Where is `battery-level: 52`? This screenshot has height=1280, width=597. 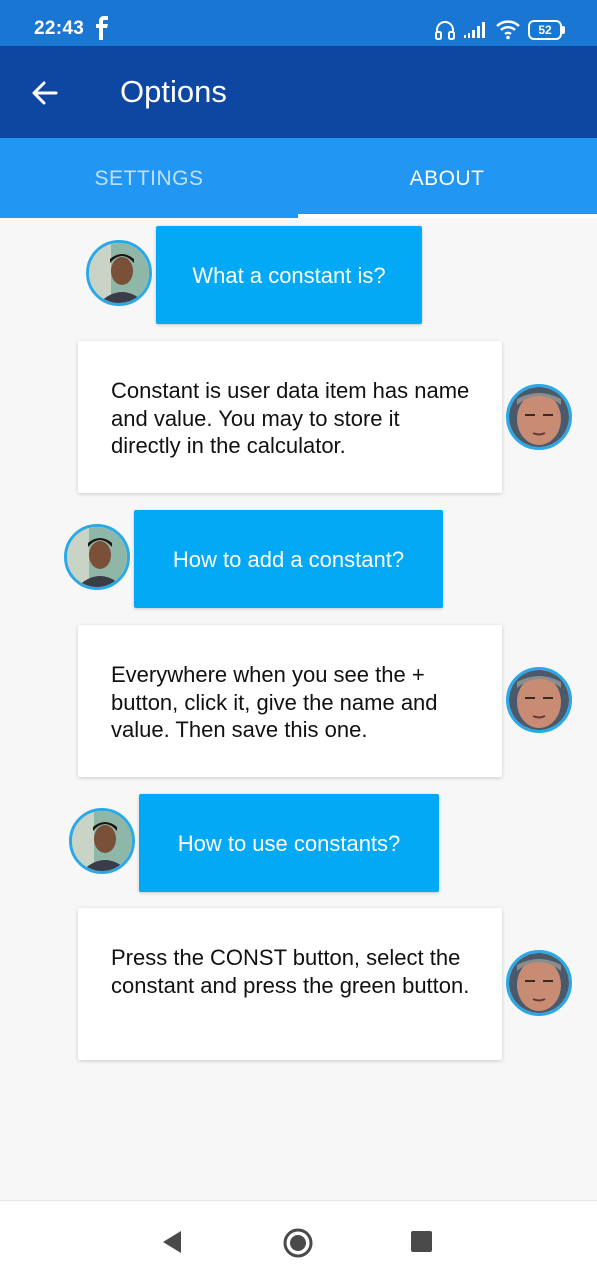 battery-level: 52 is located at coordinates (545, 30).